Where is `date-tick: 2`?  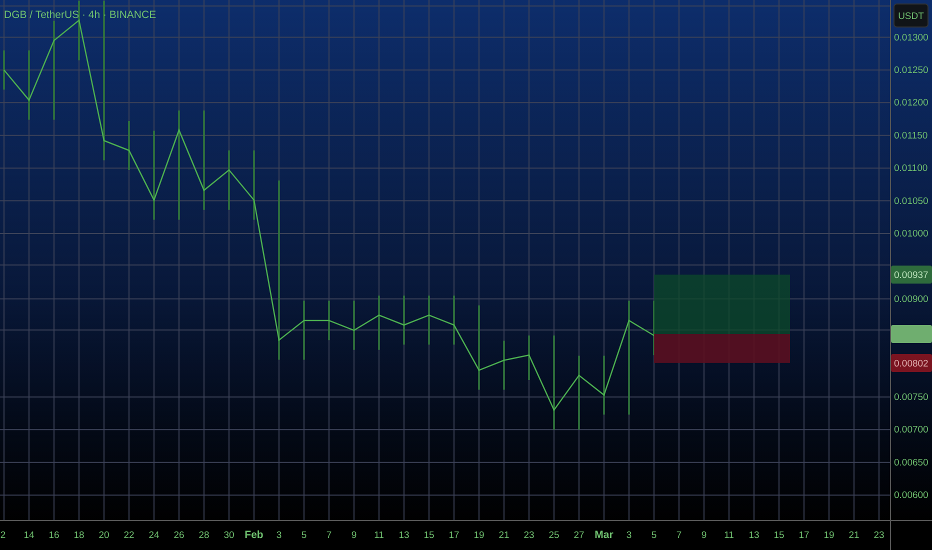 date-tick: 2 is located at coordinates (3, 535).